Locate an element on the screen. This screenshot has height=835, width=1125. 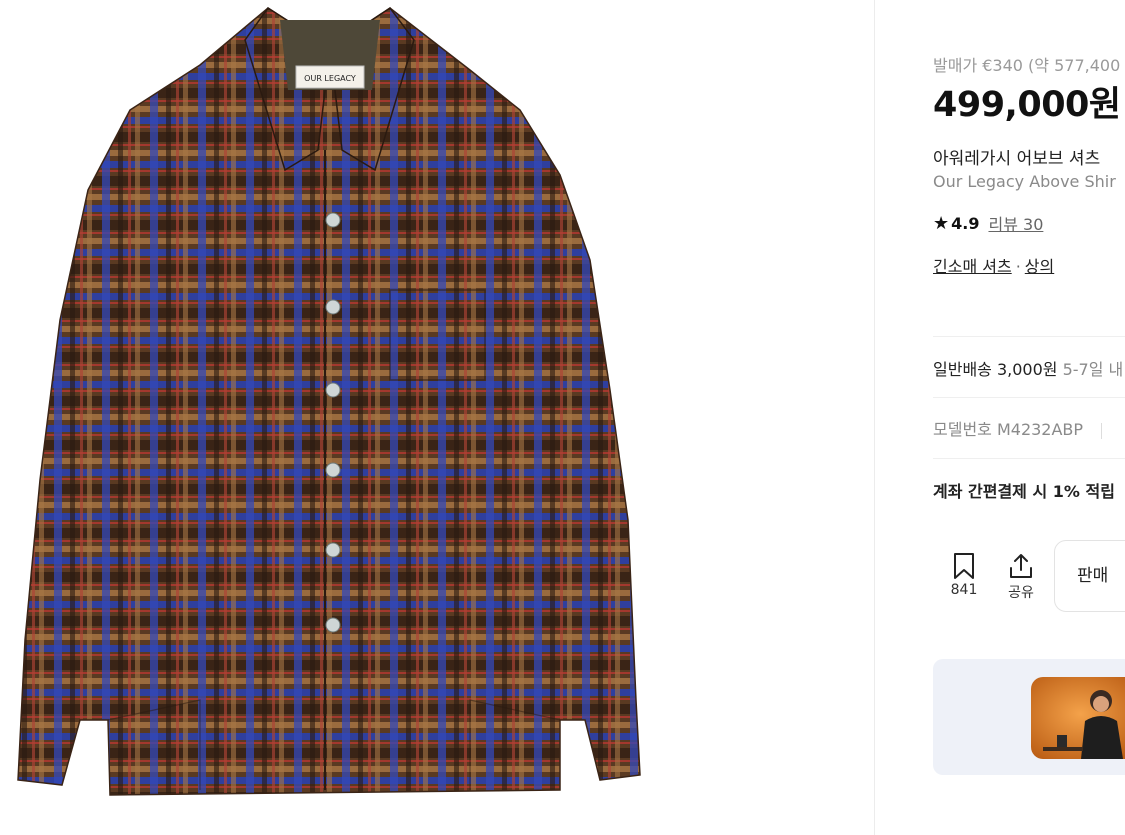
model-separator is located at coordinates (1102, 430).